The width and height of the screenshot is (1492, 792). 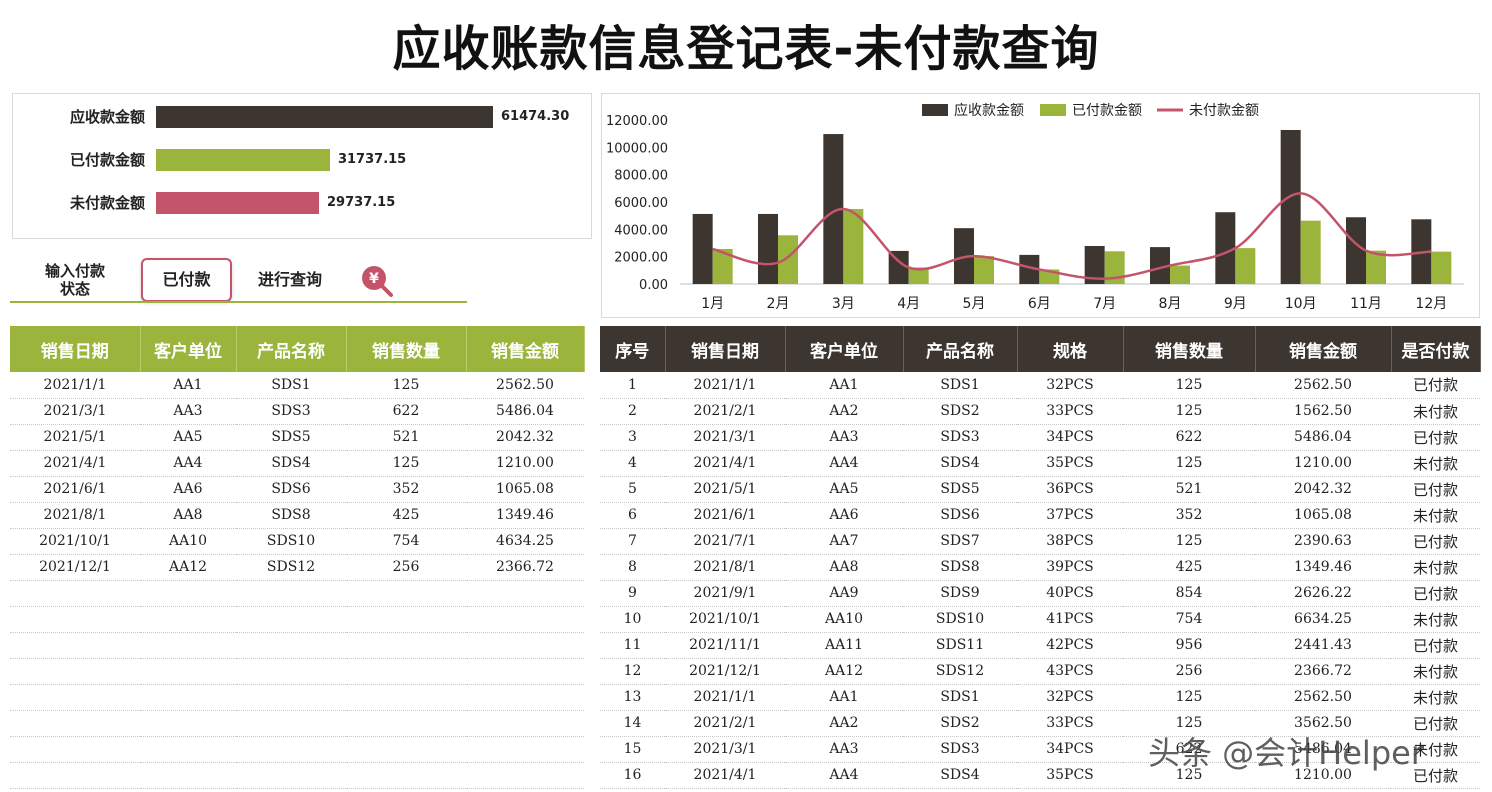 What do you see at coordinates (844, 645) in the screenshot?
I see `table-cell: AA11` at bounding box center [844, 645].